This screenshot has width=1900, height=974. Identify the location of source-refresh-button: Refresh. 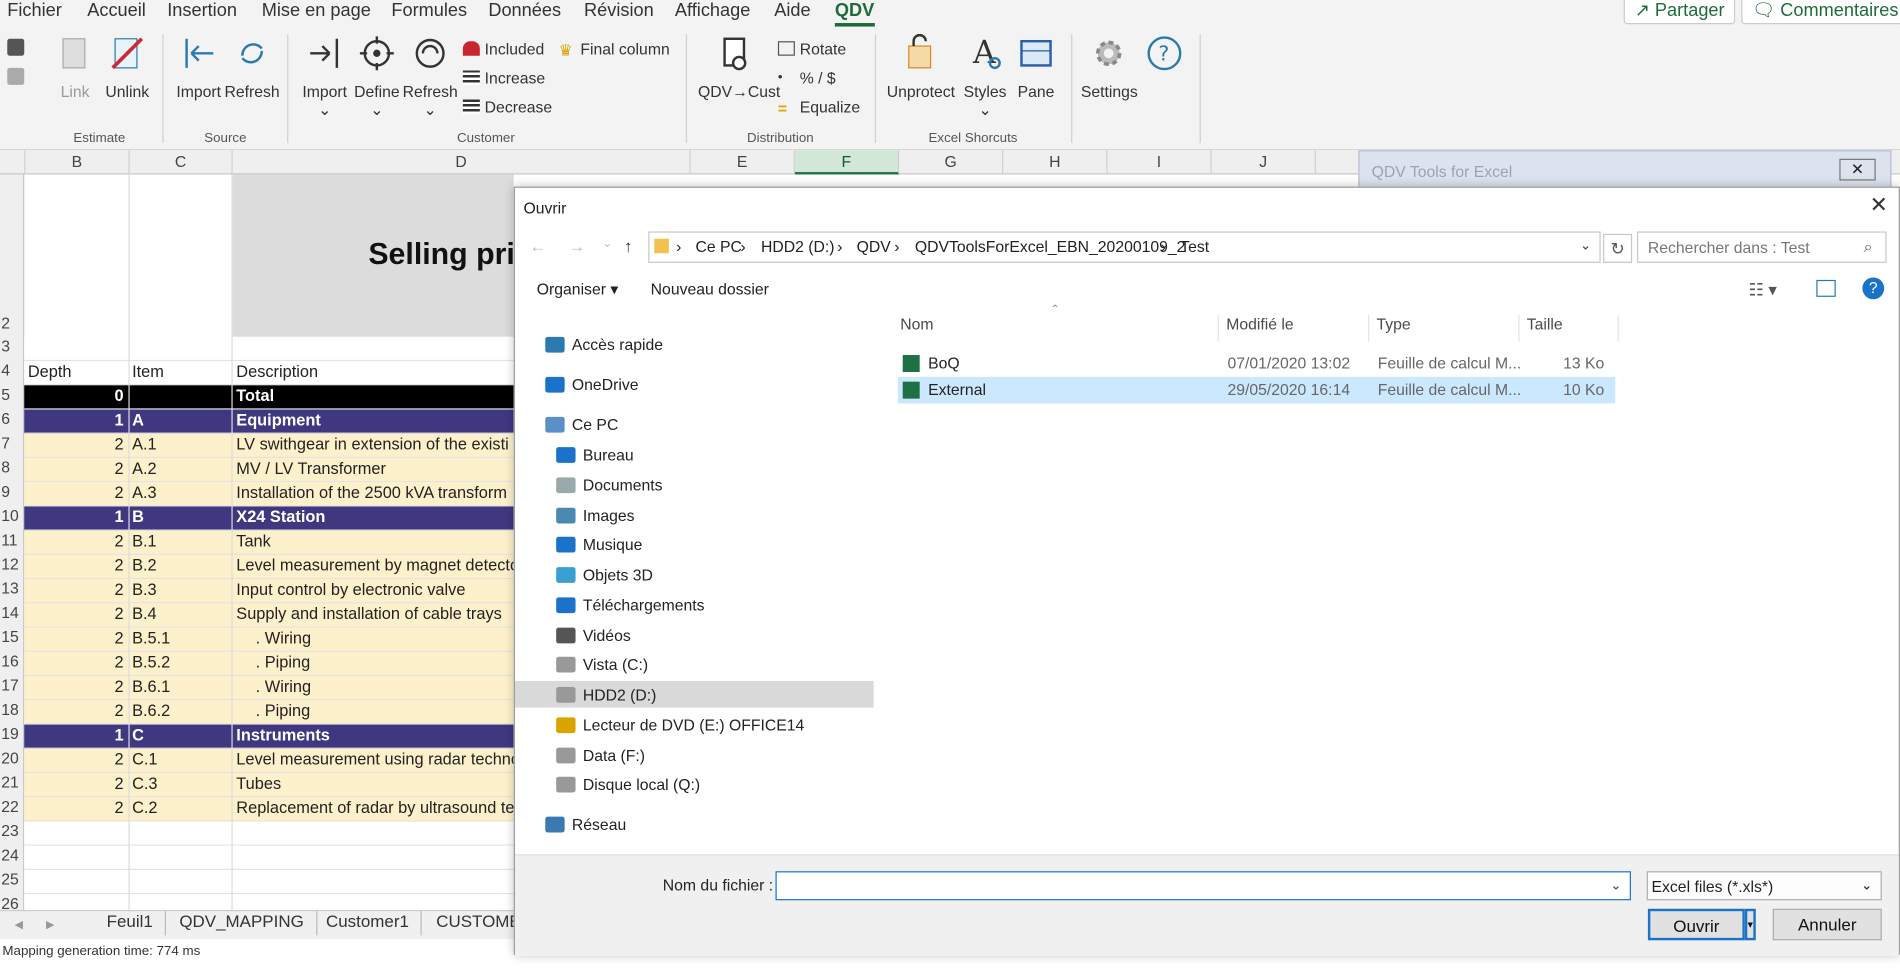
(252, 64).